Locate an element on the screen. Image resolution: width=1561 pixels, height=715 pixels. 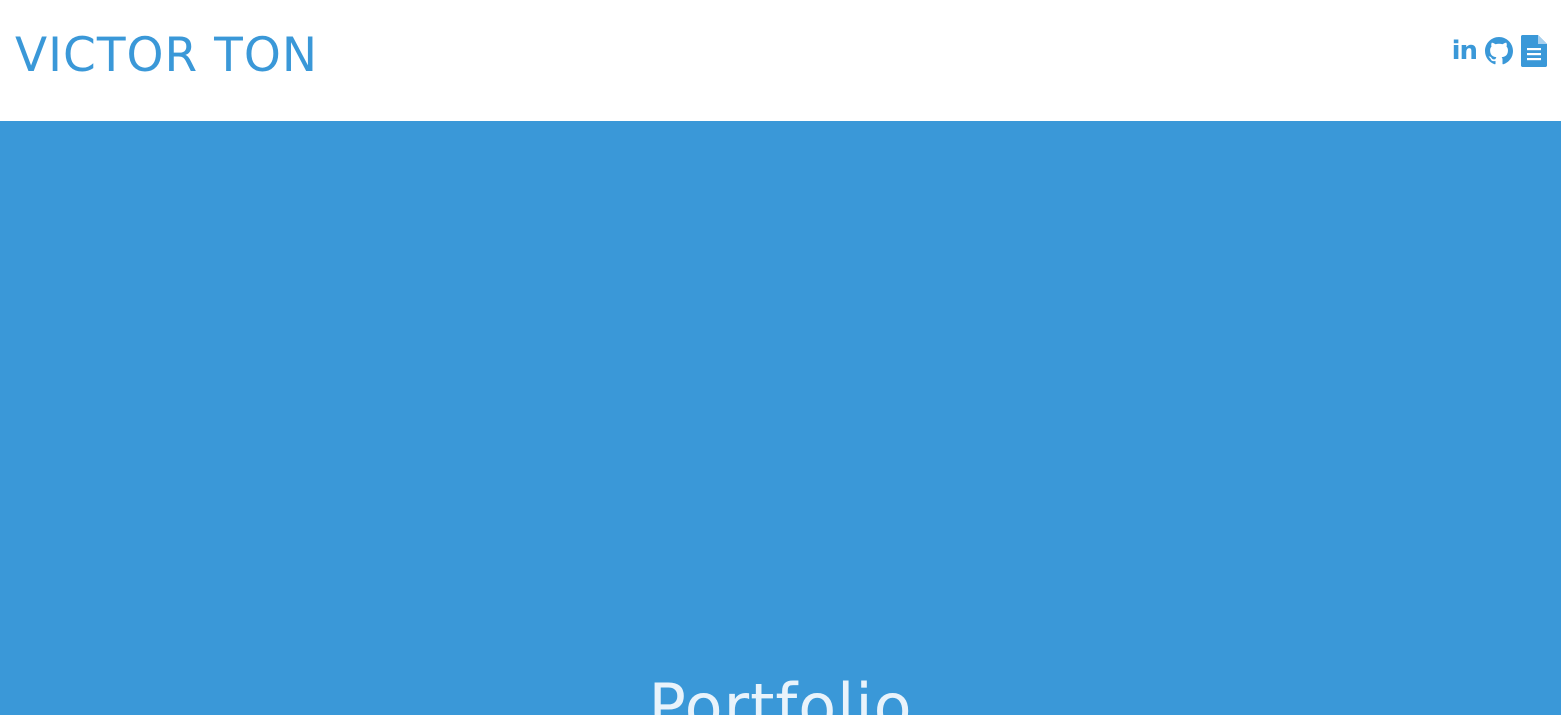
document-icon is located at coordinates (1534, 51).